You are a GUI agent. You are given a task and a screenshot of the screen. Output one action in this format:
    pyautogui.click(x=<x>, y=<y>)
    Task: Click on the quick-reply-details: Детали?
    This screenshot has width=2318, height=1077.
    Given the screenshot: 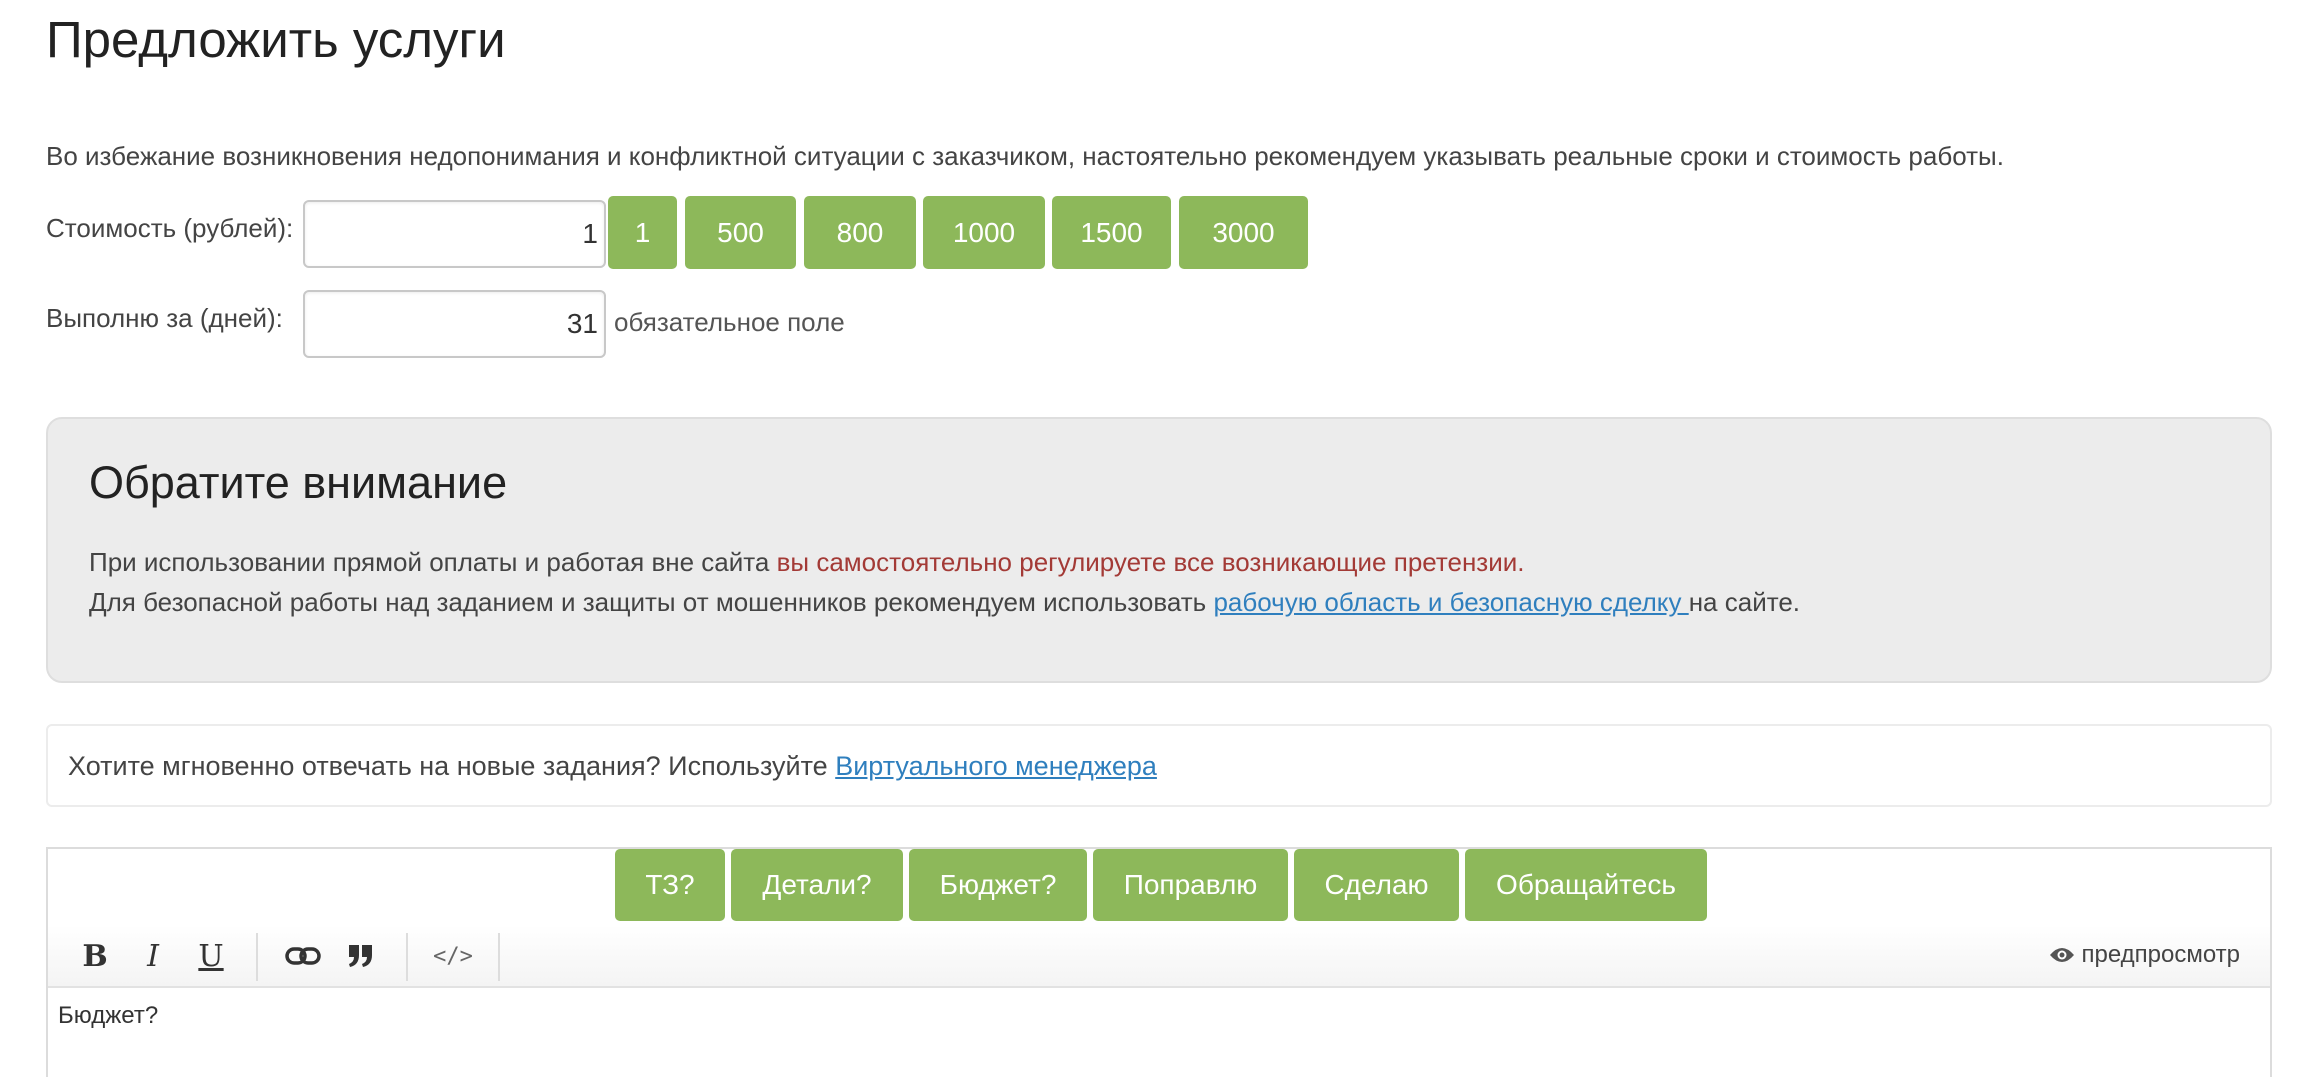 What is the action you would take?
    pyautogui.click(x=817, y=885)
    